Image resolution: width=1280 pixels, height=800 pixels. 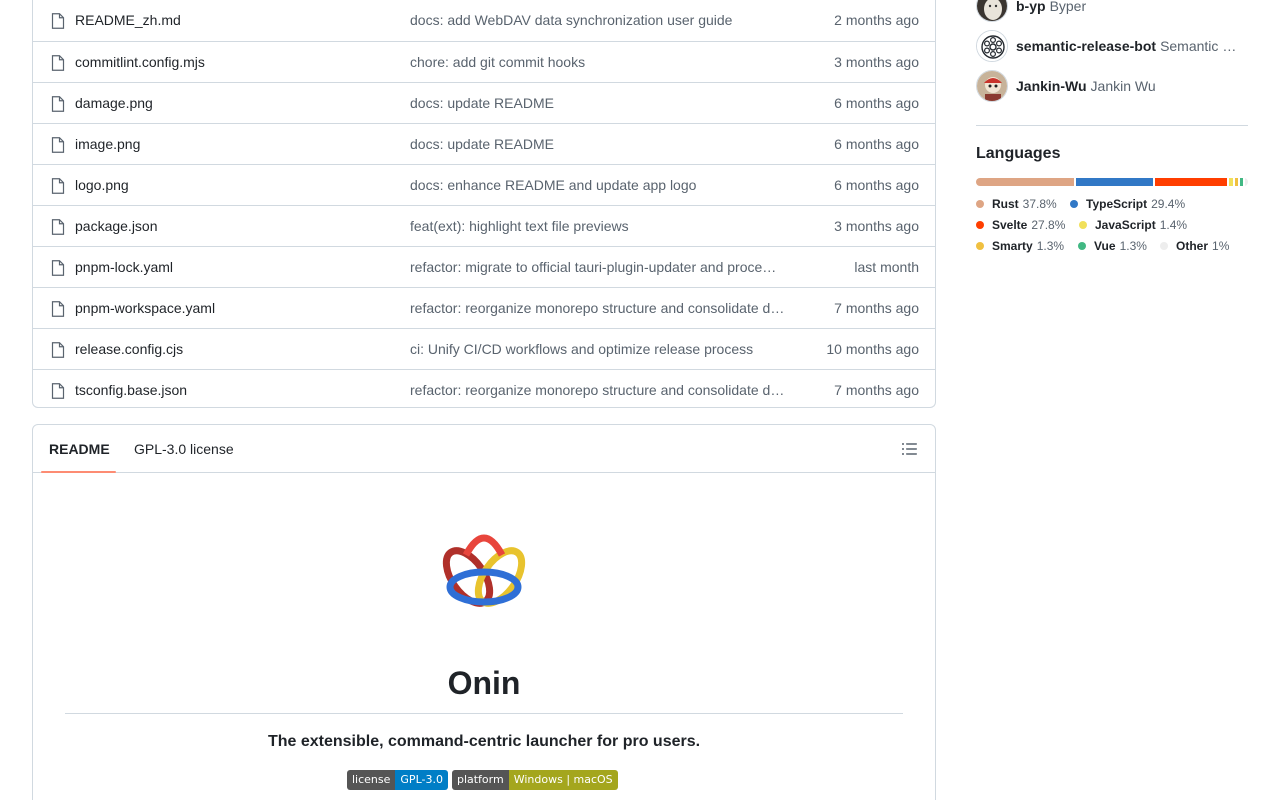 What do you see at coordinates (1117, 204) in the screenshot?
I see `language-name: TypeScript` at bounding box center [1117, 204].